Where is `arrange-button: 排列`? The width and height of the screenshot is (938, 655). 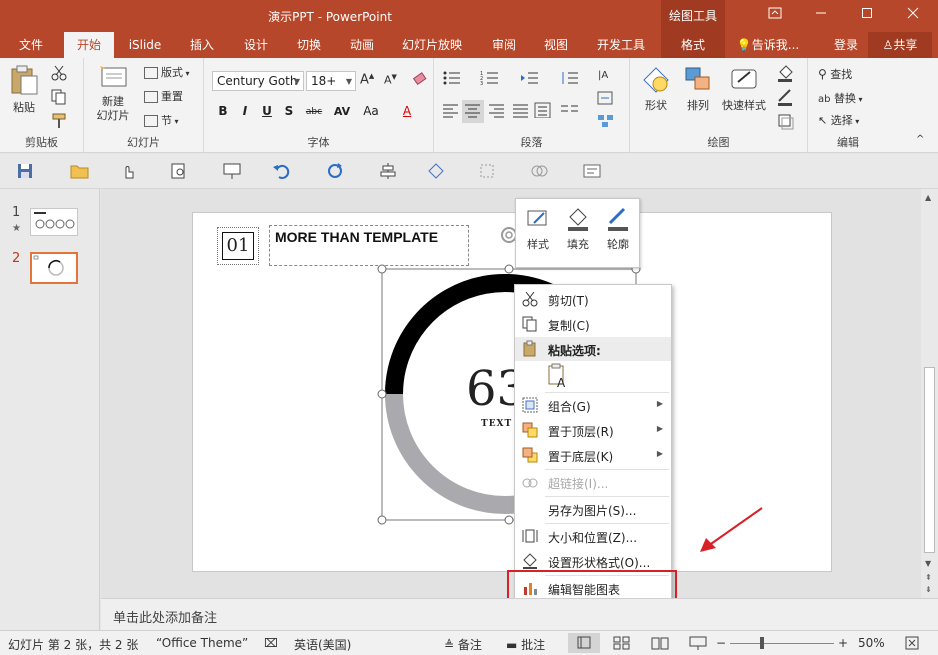 arrange-button: 排列 is located at coordinates (698, 88).